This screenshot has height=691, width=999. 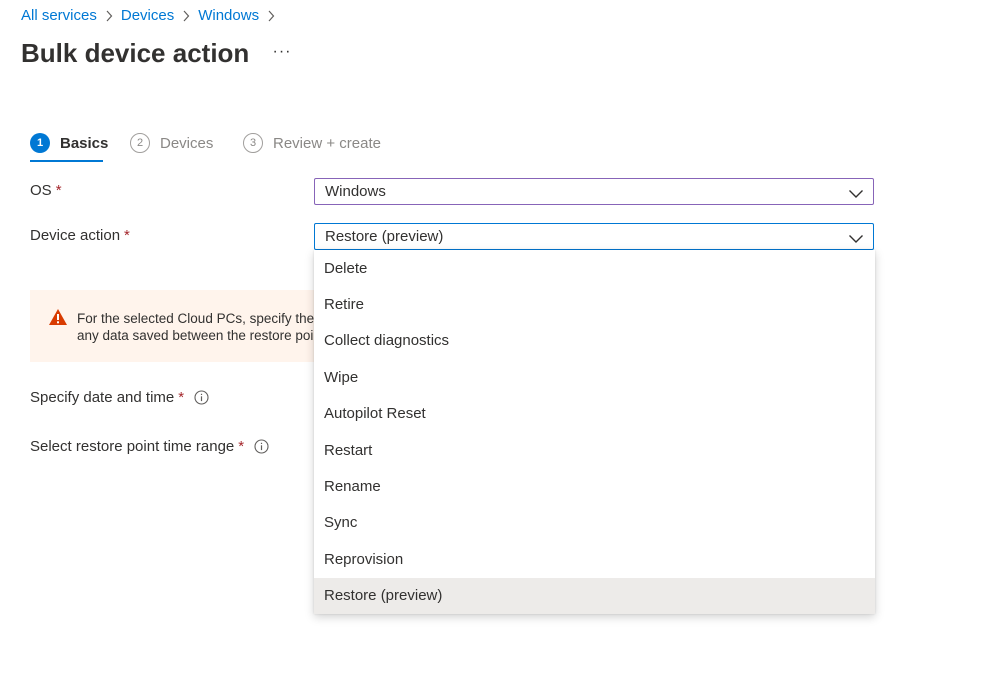 What do you see at coordinates (384, 236) in the screenshot?
I see `device-action-select-value: Restore (preview)` at bounding box center [384, 236].